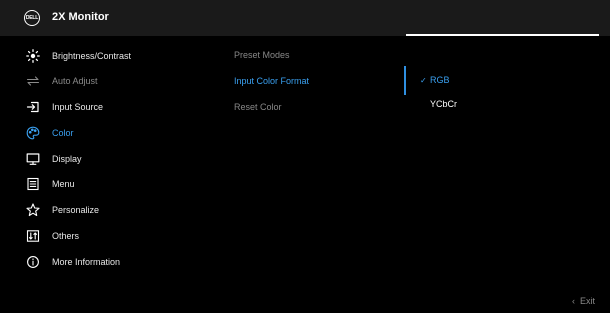 This screenshot has height=313, width=610. I want to click on menu-item-brightness-contrast: Brightness/Contrast, so click(105, 56).